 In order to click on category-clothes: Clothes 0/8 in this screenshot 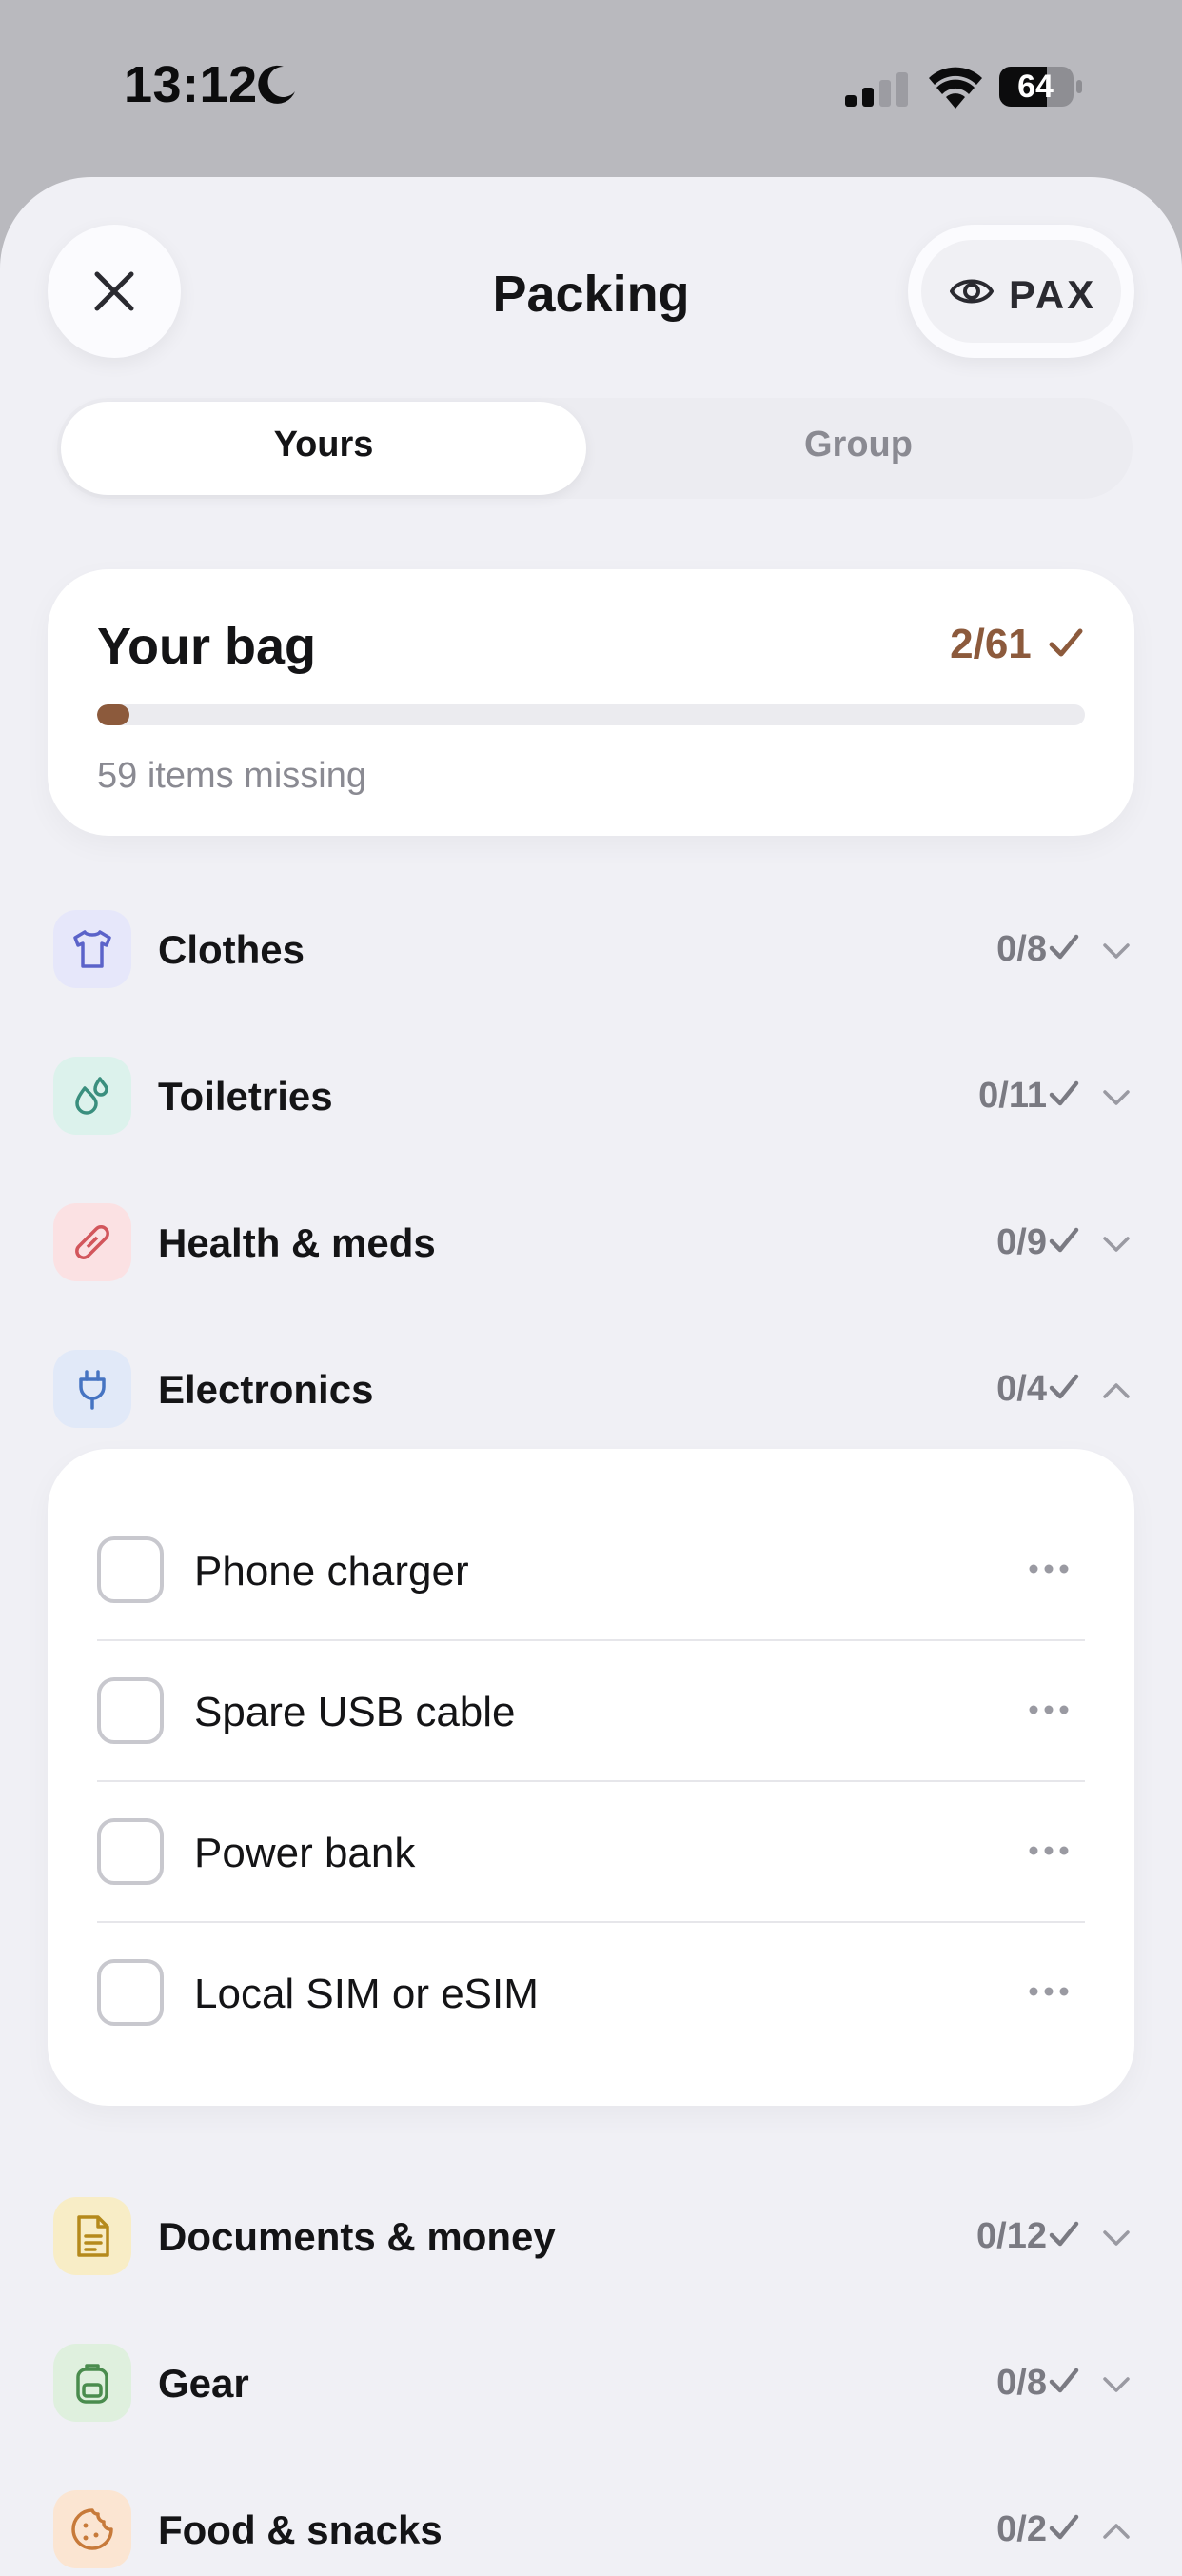, I will do `click(593, 950)`.